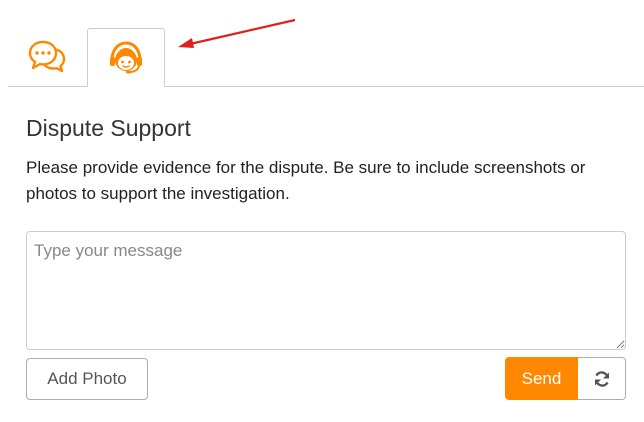 The height and width of the screenshot is (422, 644). I want to click on annotation-arrow-icon, so click(237, 33).